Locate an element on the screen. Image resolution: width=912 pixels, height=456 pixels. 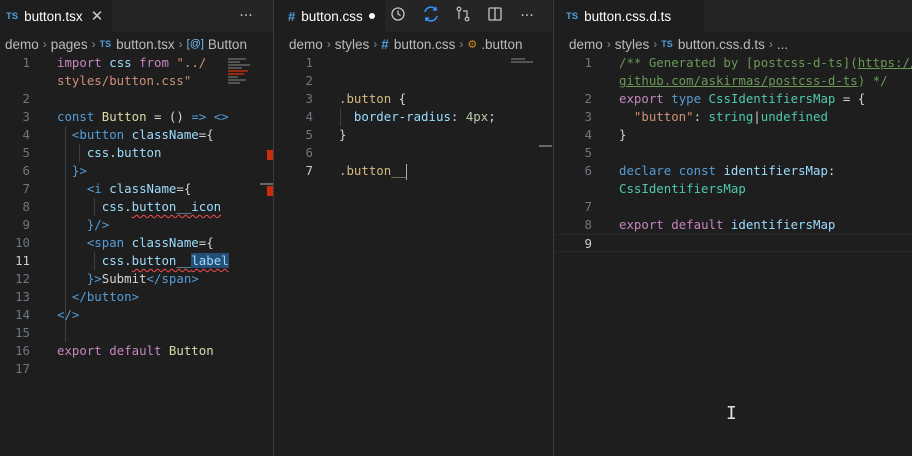
tab-label: button.css is located at coordinates (332, 16).